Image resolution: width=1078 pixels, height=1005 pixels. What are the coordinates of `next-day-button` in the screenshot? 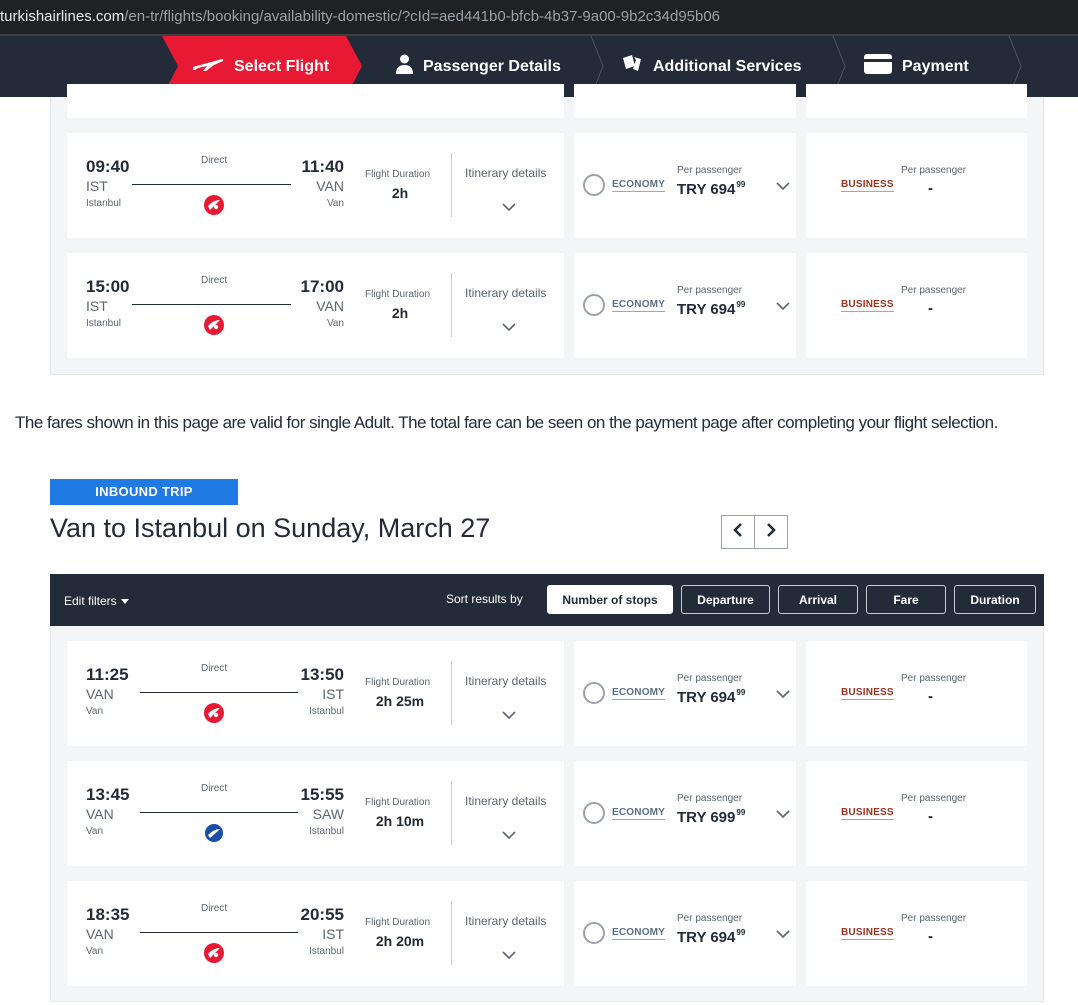 It's located at (770, 532).